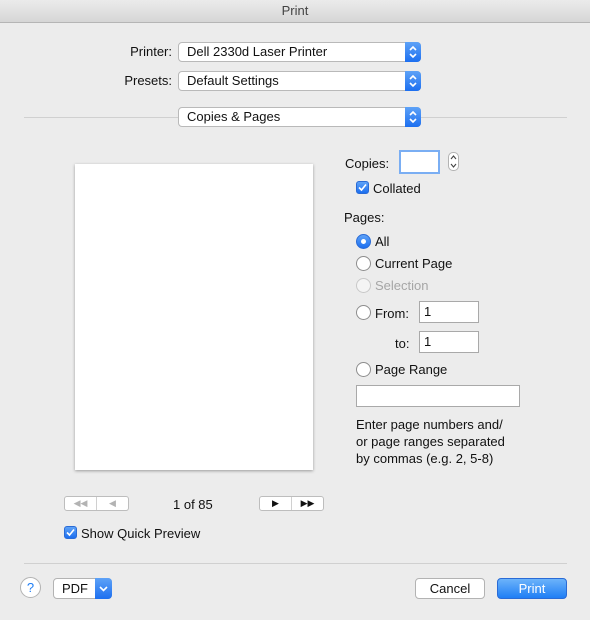 The width and height of the screenshot is (590, 620). I want to click on printer-label: Printer:, so click(151, 51).